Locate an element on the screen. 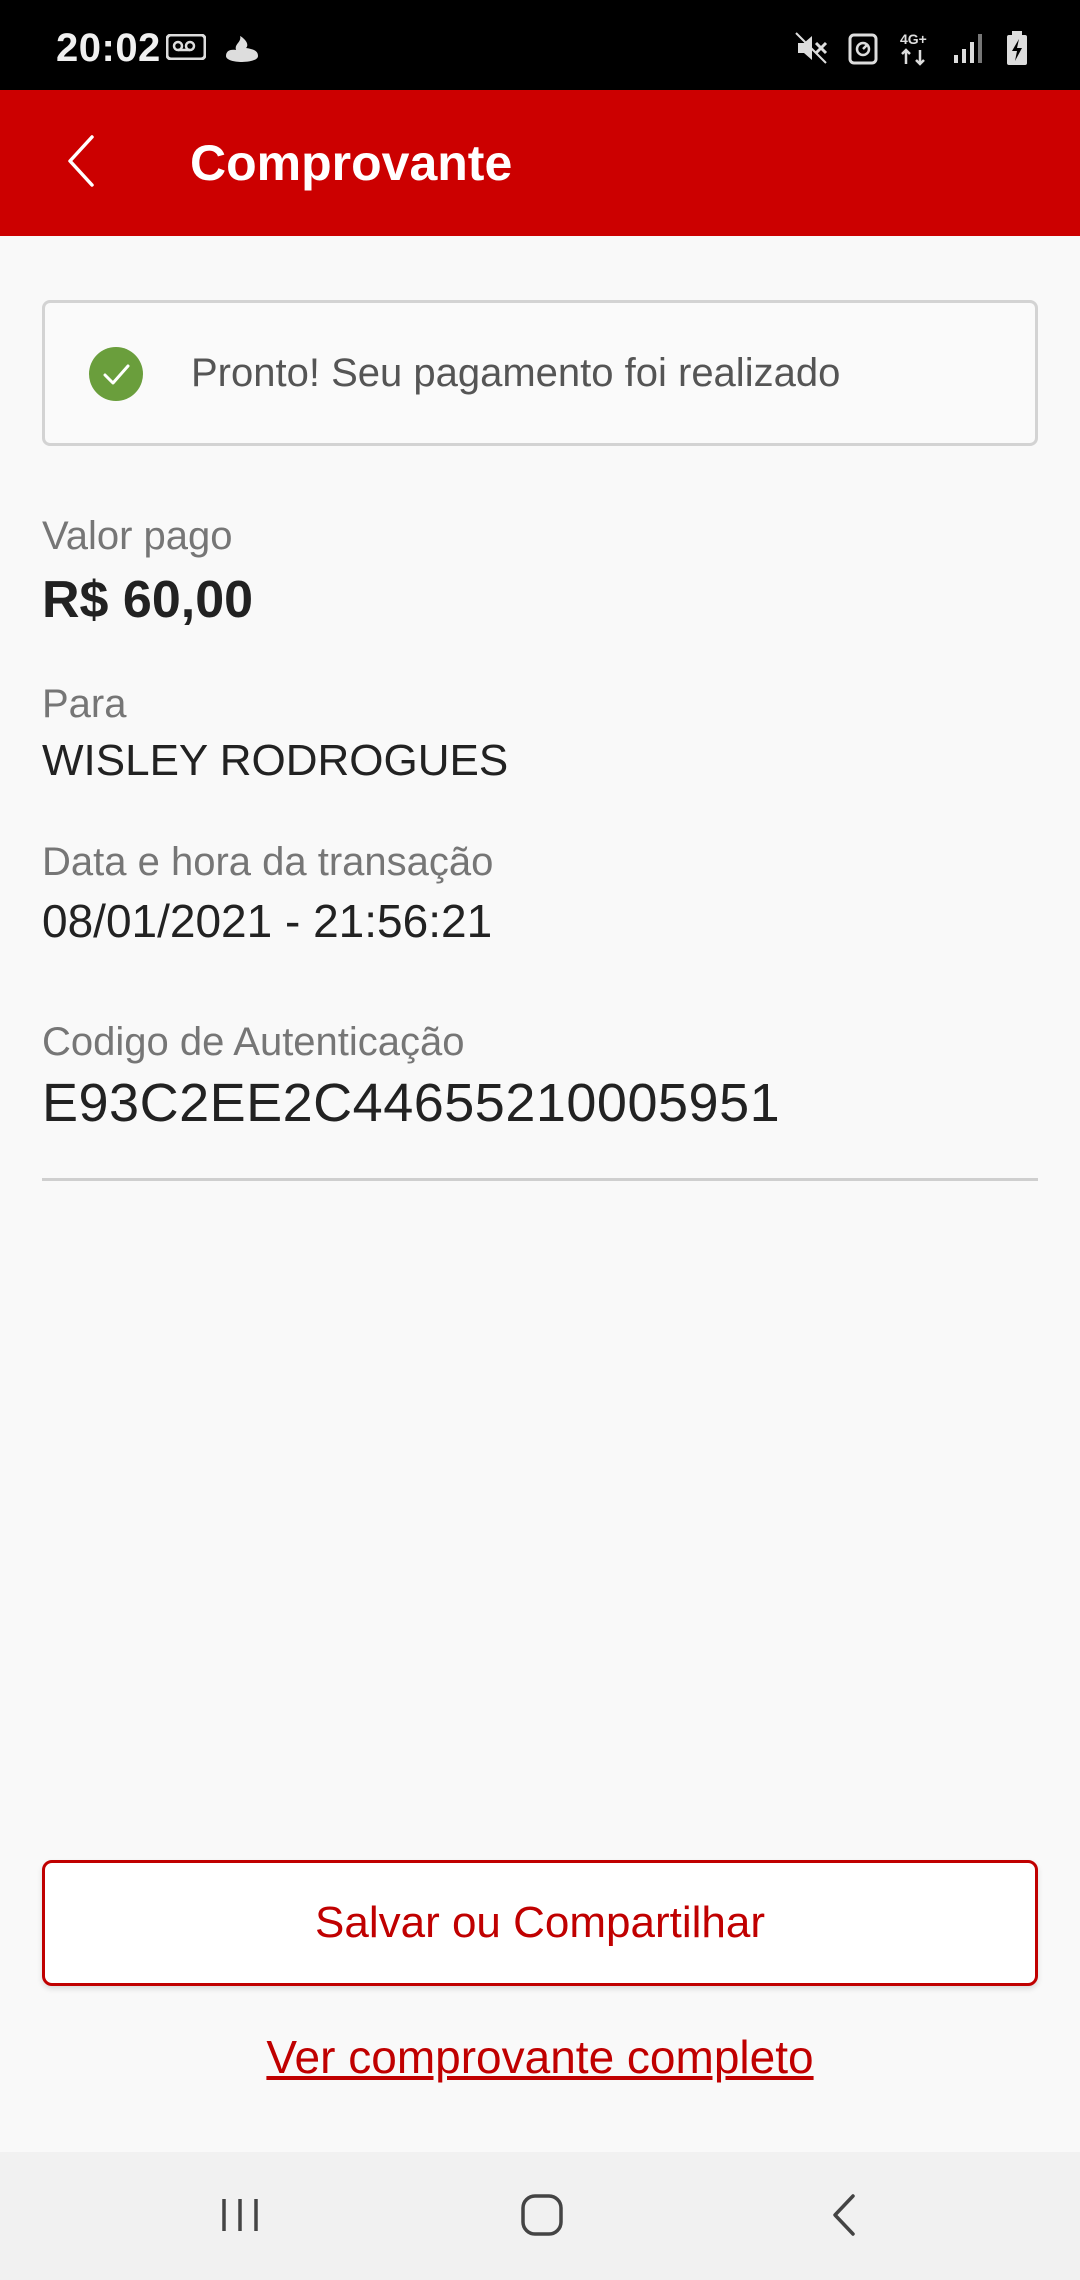 The width and height of the screenshot is (1080, 2280). data-saver-icon is located at coordinates (863, 48).